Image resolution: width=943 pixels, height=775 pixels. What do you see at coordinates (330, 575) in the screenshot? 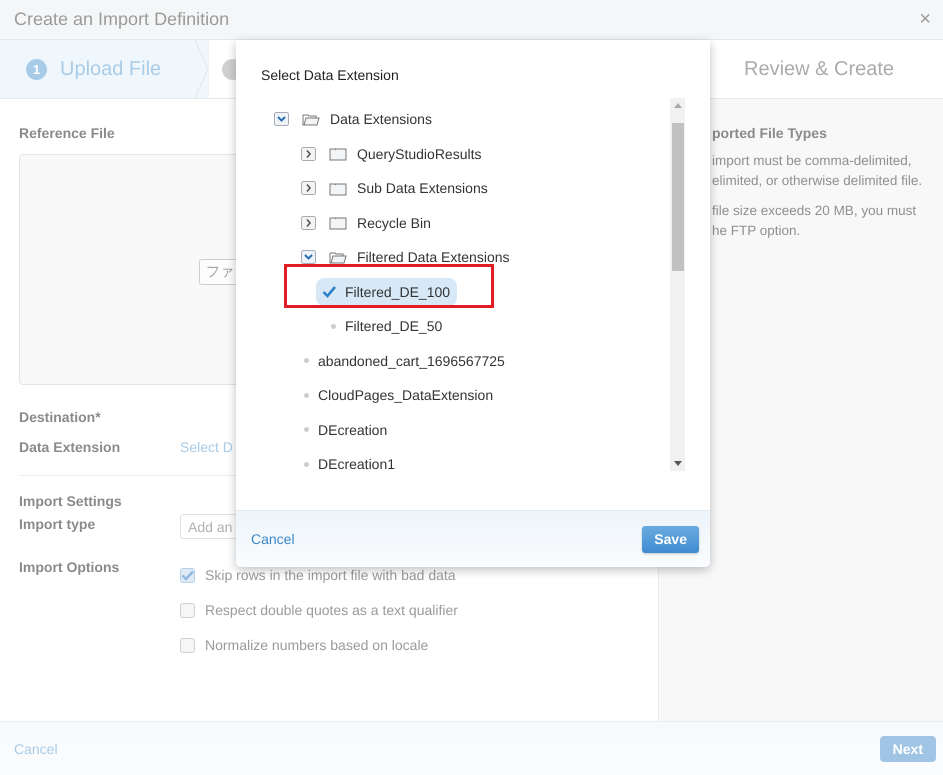
I see `option-label: Skip rows in the import file with bad data` at bounding box center [330, 575].